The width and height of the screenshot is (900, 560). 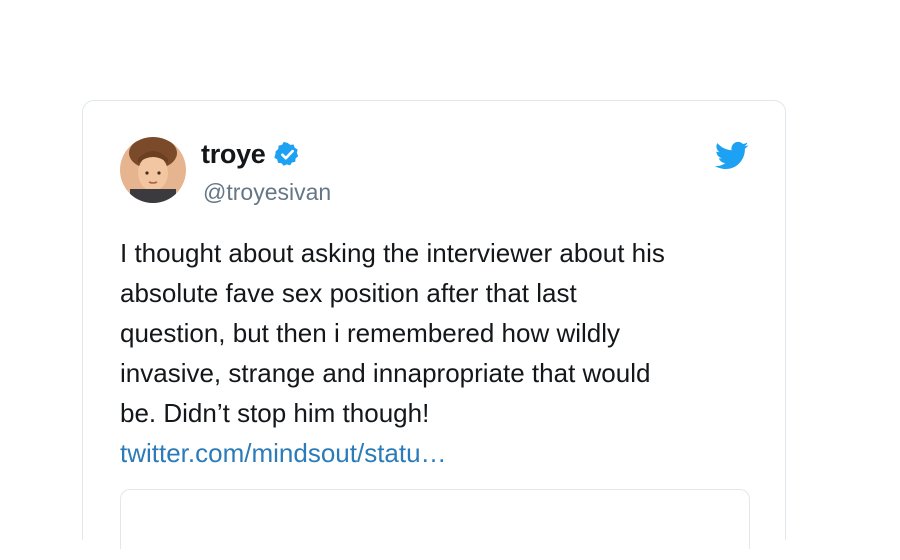 I want to click on avatar-image, so click(x=153, y=170).